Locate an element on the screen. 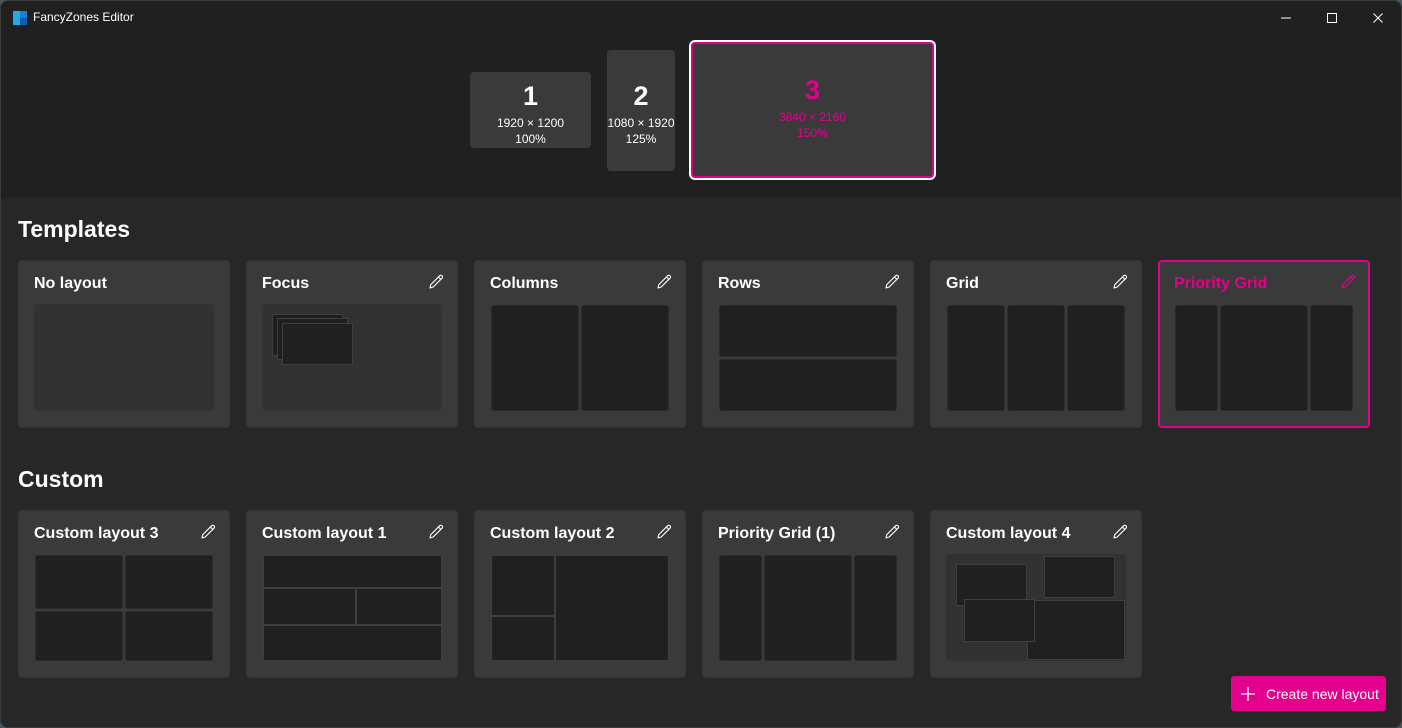  layout-preview-grid is located at coordinates (1036, 357).